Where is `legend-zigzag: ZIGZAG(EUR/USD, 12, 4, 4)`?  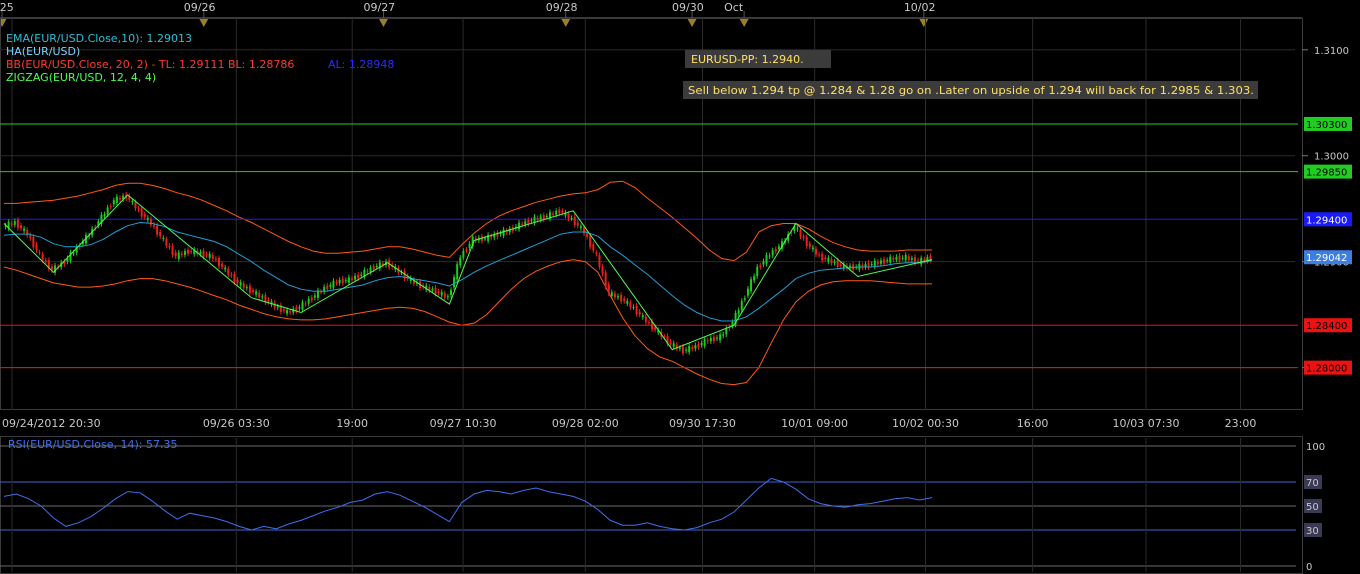
legend-zigzag: ZIGZAG(EUR/USD, 12, 4, 4) is located at coordinates (81, 77).